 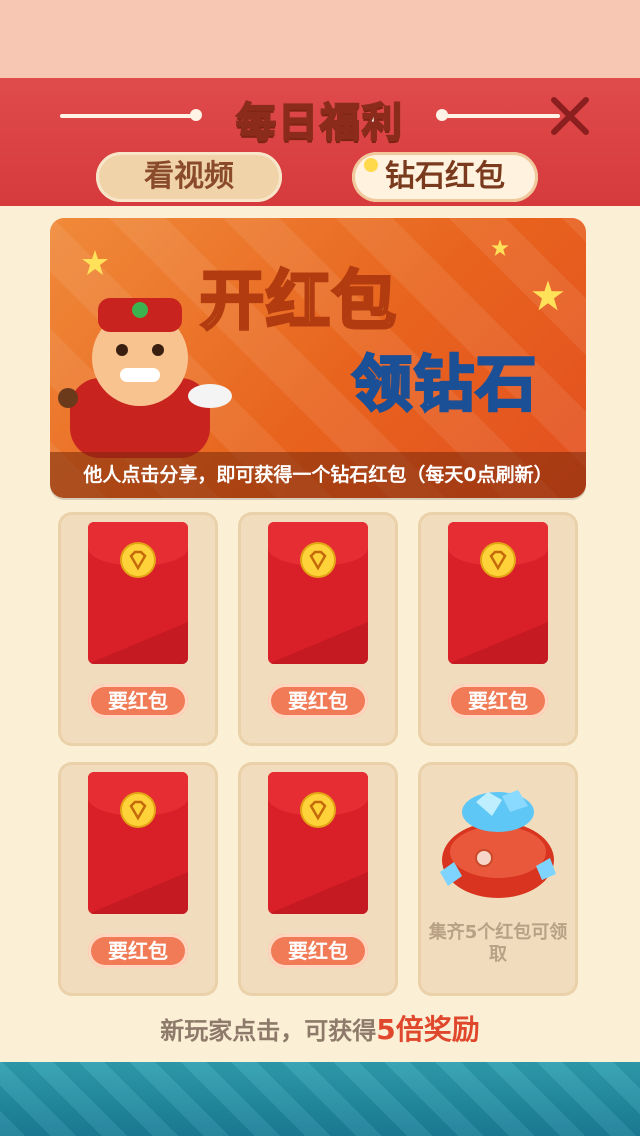 I want to click on close-icon, so click(x=570, y=116).